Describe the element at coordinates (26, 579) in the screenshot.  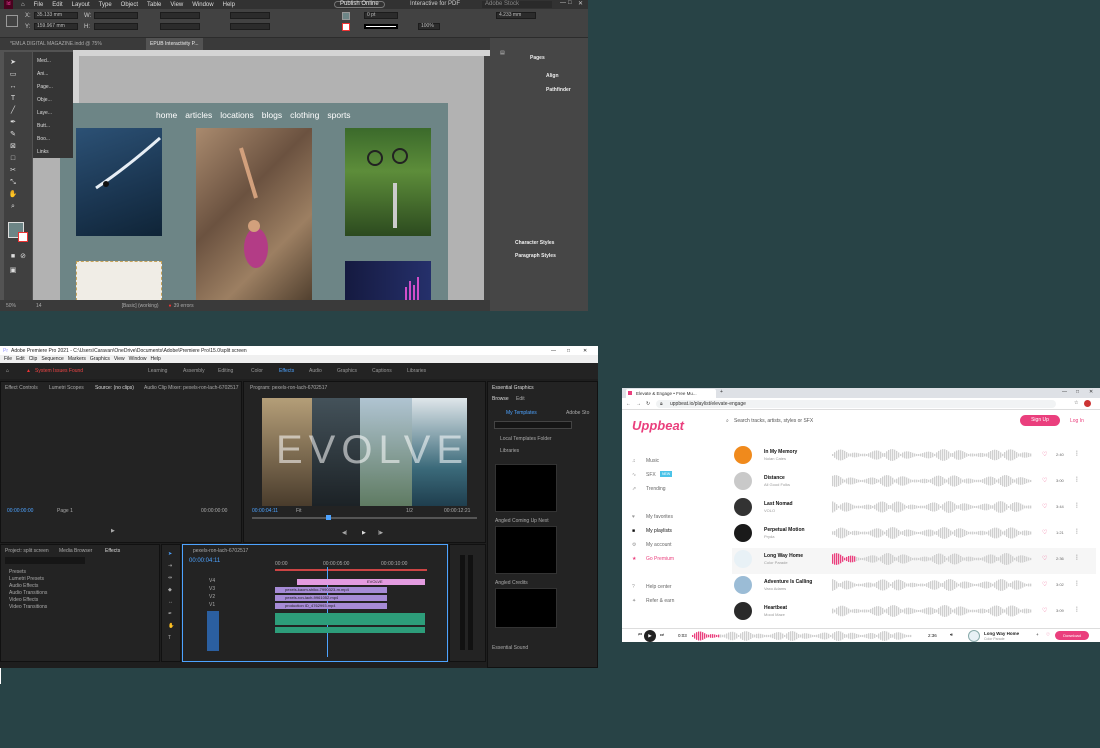
I see `bin-lumetri-presets: Lumetri Presets` at that location.